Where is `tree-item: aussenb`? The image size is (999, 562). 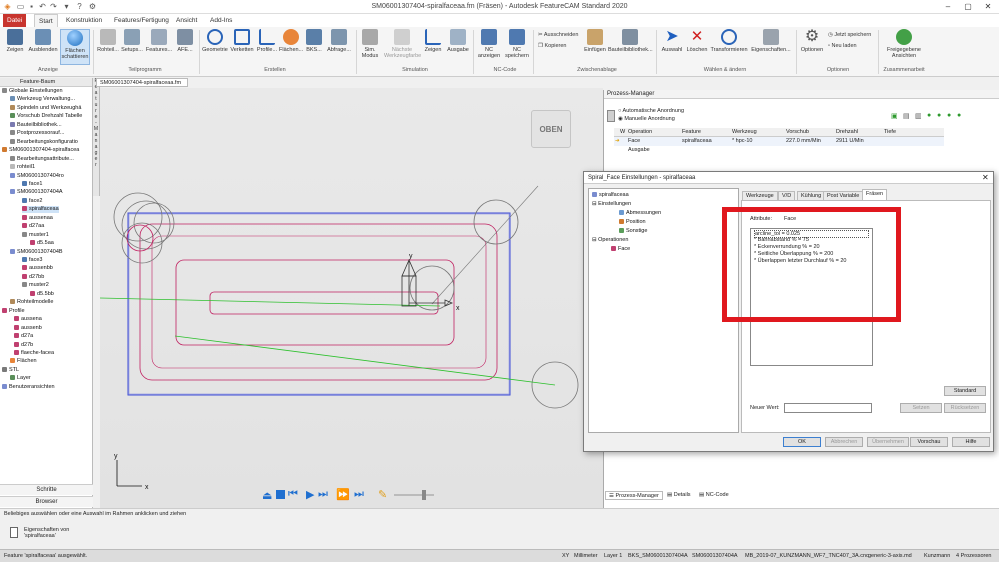 tree-item: aussenb is located at coordinates (28, 328).